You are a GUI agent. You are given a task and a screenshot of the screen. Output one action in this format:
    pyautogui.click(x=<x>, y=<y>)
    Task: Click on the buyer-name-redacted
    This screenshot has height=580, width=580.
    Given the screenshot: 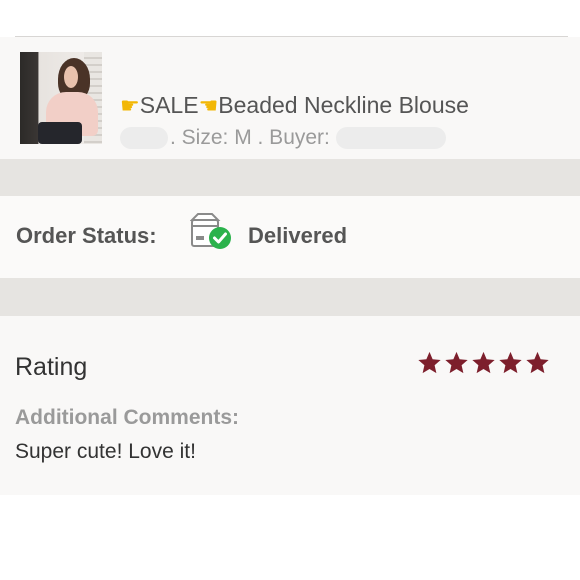 What is the action you would take?
    pyautogui.click(x=390, y=138)
    